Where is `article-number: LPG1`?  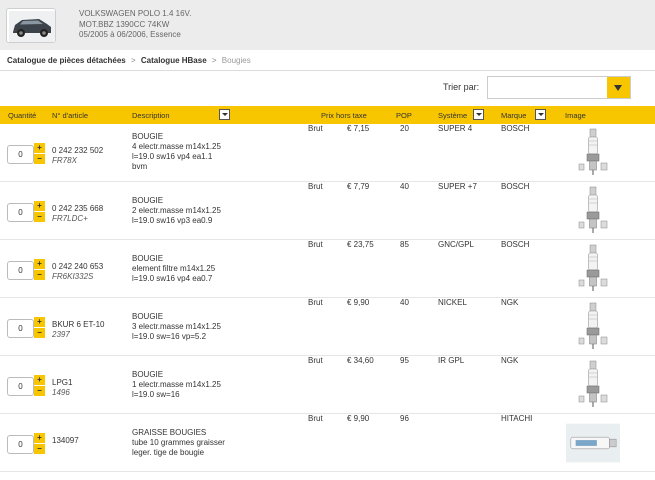 article-number: LPG1 is located at coordinates (62, 383).